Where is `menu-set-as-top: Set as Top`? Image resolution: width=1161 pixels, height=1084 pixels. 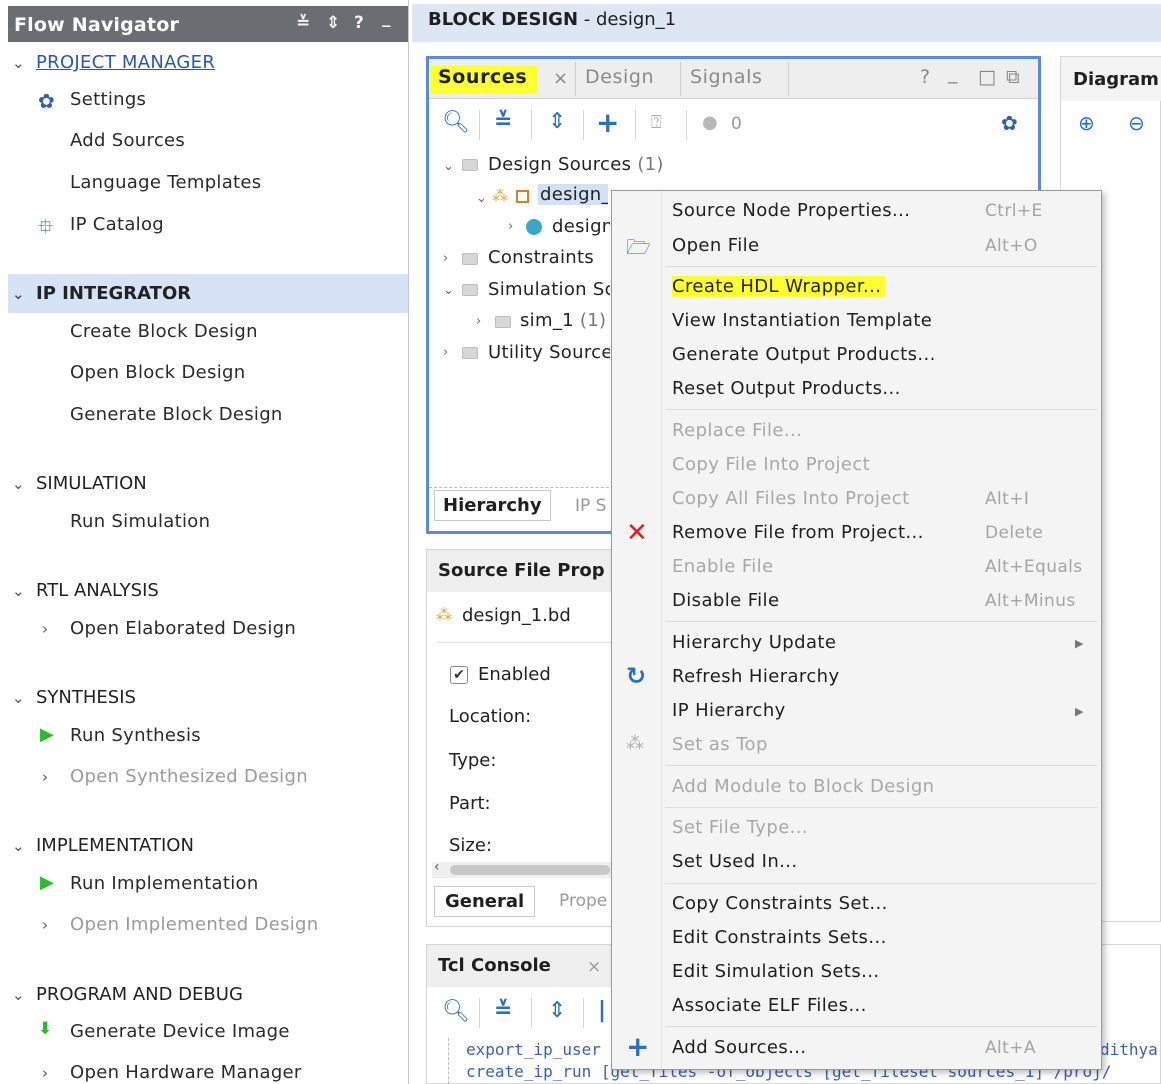
menu-set-as-top: Set as Top is located at coordinates (720, 744).